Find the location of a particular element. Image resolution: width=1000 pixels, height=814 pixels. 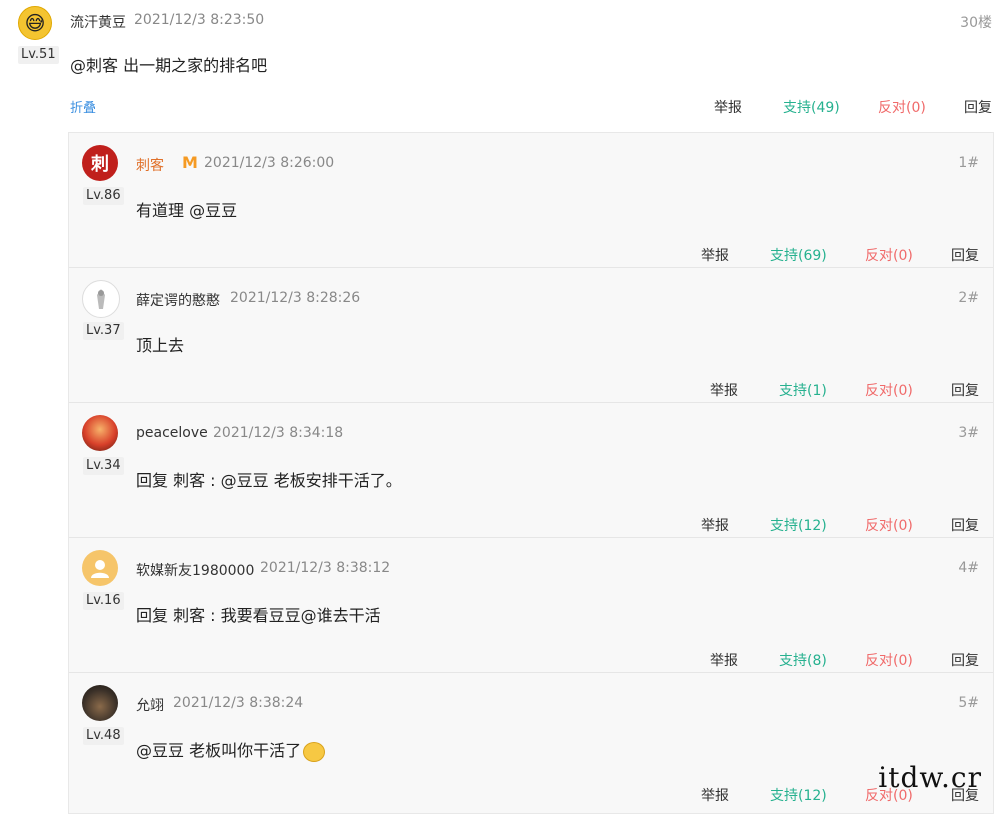

reply-content: @豆豆 老板叫你干活了 is located at coordinates (231, 749).